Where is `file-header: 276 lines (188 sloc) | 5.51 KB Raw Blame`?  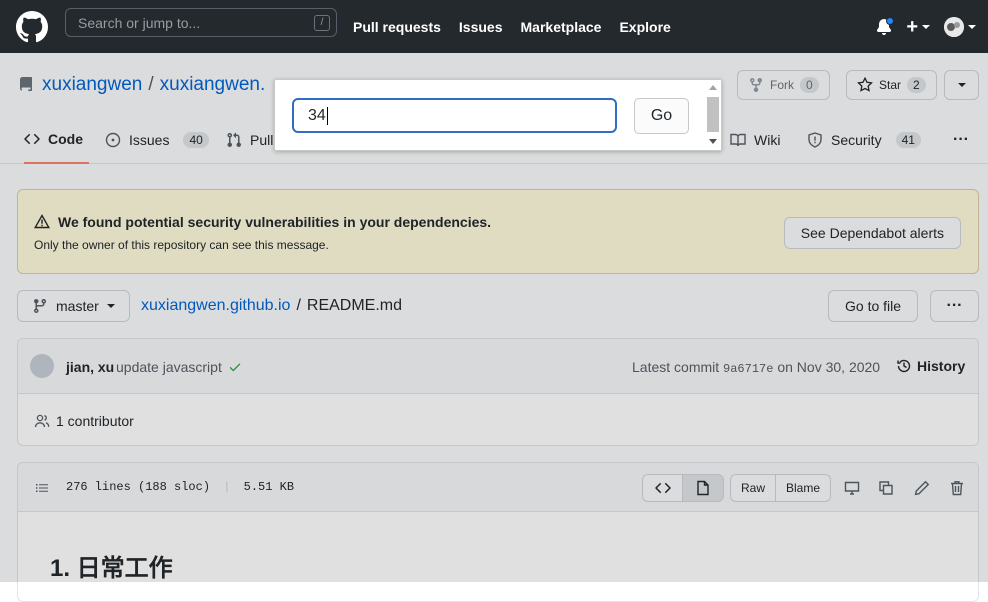 file-header: 276 lines (188 sloc) | 5.51 KB Raw Blame is located at coordinates (498, 487).